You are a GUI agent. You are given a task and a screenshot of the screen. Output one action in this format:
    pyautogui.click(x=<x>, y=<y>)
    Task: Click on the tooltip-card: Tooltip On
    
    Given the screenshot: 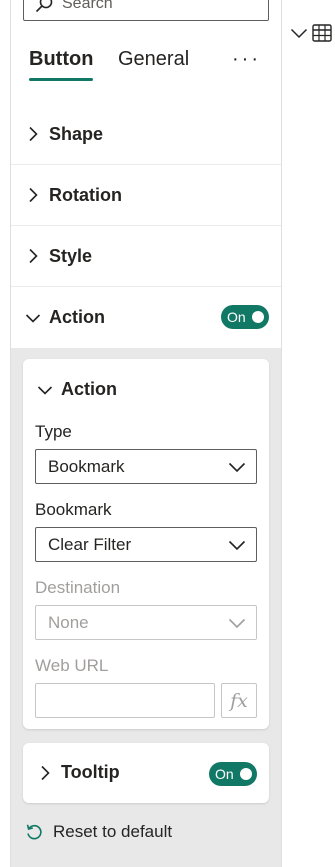 What is the action you would take?
    pyautogui.click(x=146, y=773)
    